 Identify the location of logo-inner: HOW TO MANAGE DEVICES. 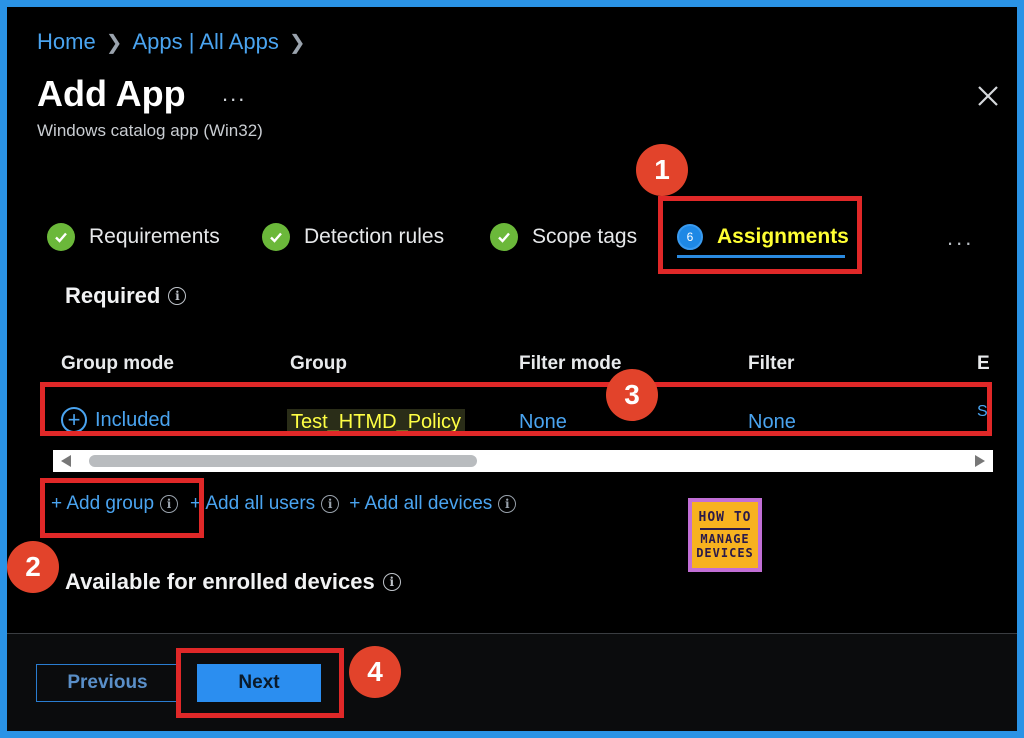
(725, 535).